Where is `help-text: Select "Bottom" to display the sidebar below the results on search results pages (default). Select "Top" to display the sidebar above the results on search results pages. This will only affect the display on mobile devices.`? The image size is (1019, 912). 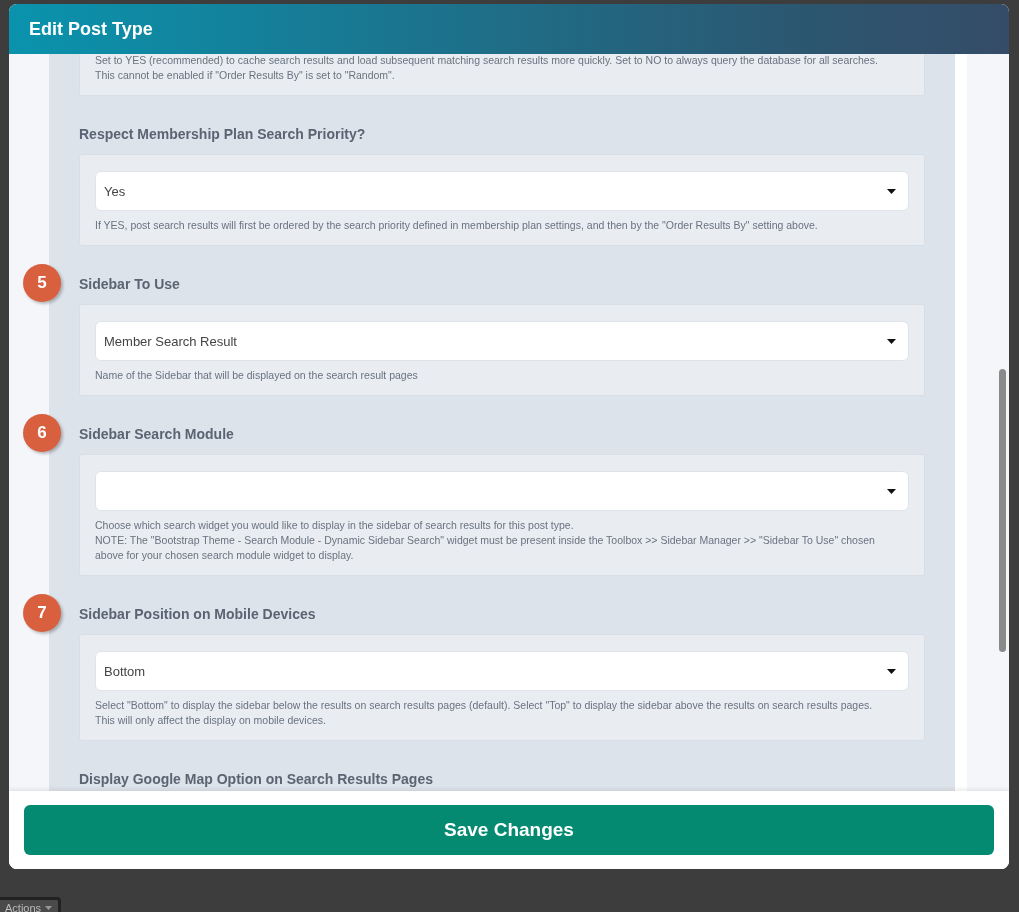
help-text: Select "Bottom" to display the sidebar below the results on search results pages (default). Select "Top" to display the sidebar above the results on search results pages. This will only affect the display on mobile devices. is located at coordinates (484, 713).